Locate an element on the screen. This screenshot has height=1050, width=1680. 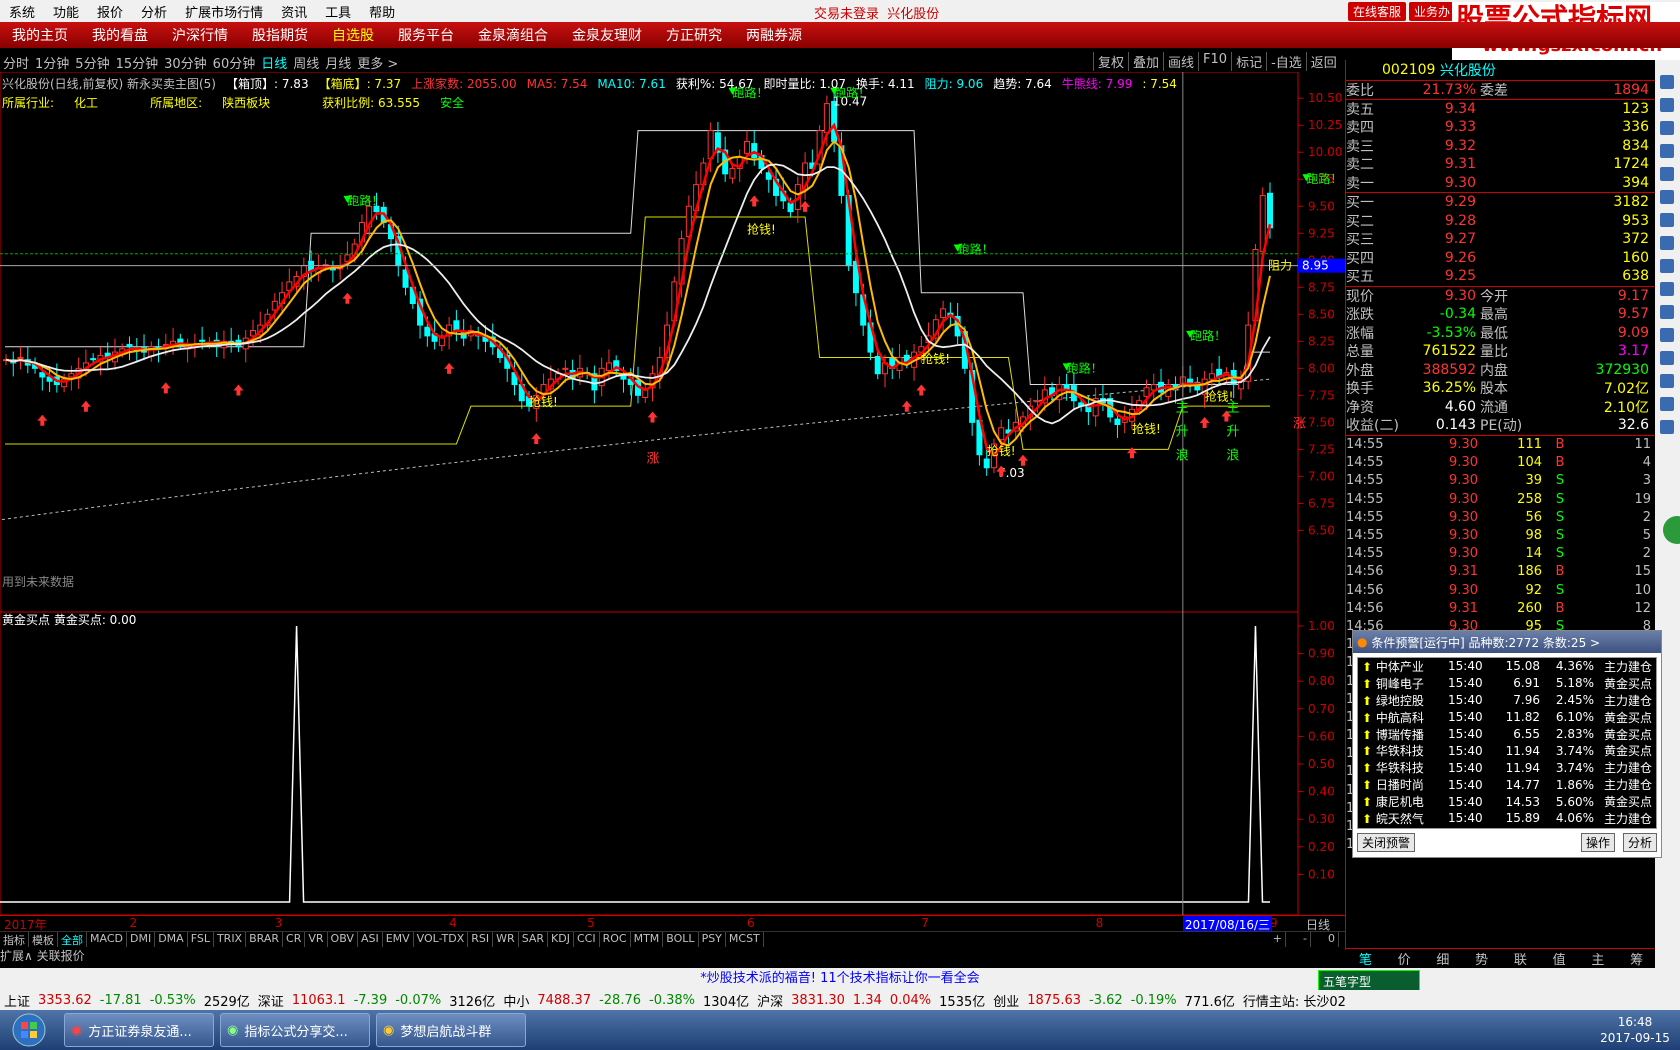
quote-bottom-tab: 笔 is located at coordinates (1365, 958).